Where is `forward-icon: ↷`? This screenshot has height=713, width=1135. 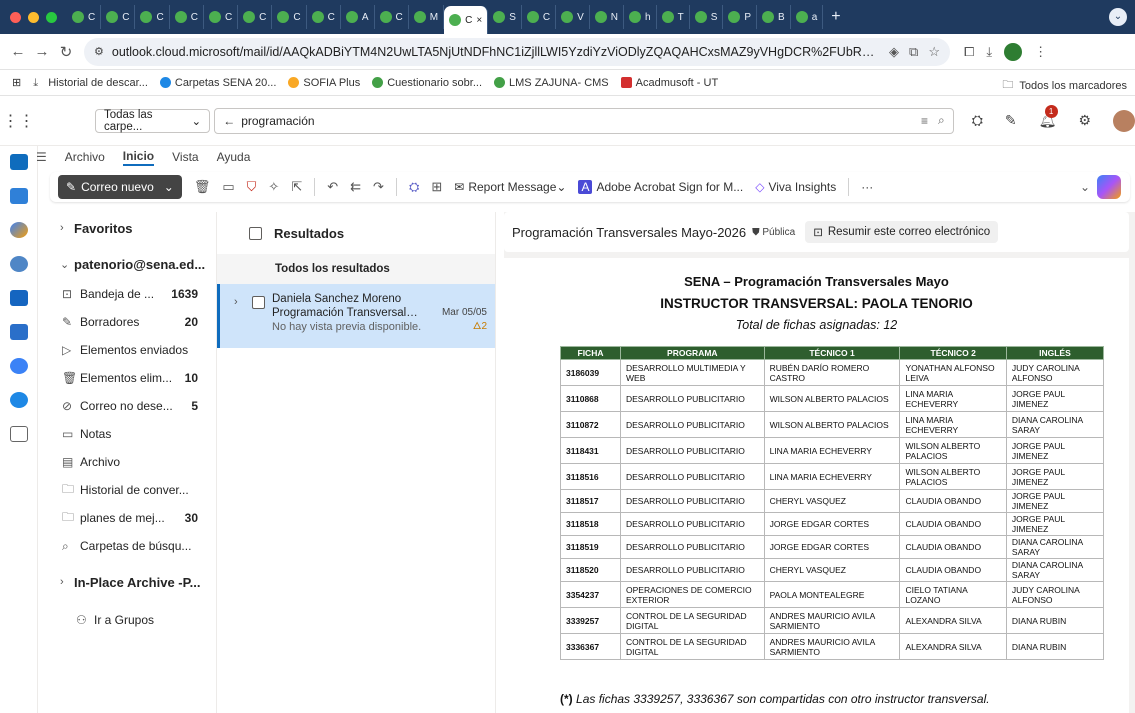 forward-icon: ↷ is located at coordinates (378, 187).